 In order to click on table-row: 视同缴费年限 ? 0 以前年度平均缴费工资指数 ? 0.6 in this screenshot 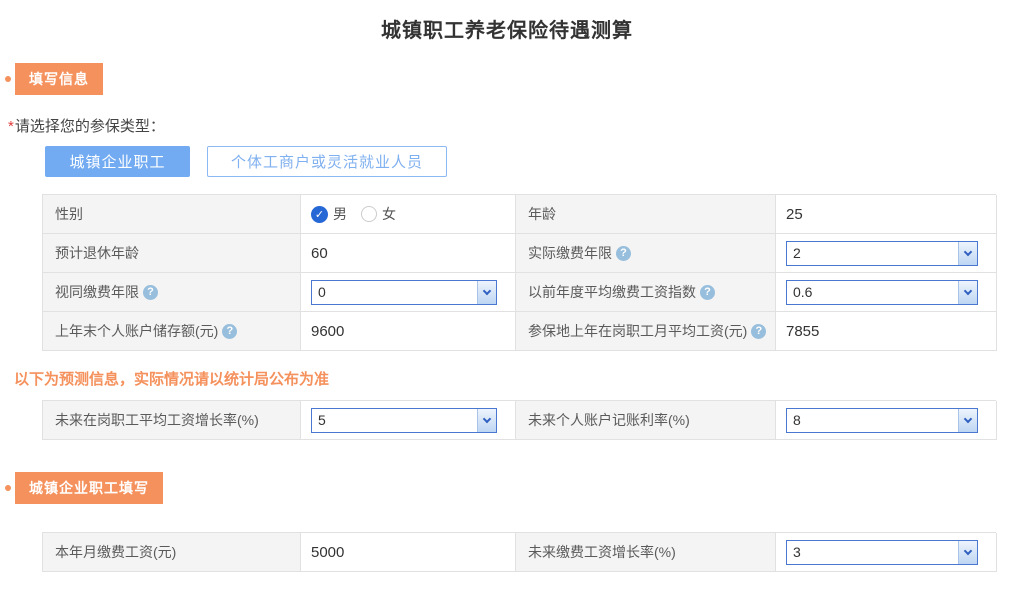, I will do `click(520, 292)`.